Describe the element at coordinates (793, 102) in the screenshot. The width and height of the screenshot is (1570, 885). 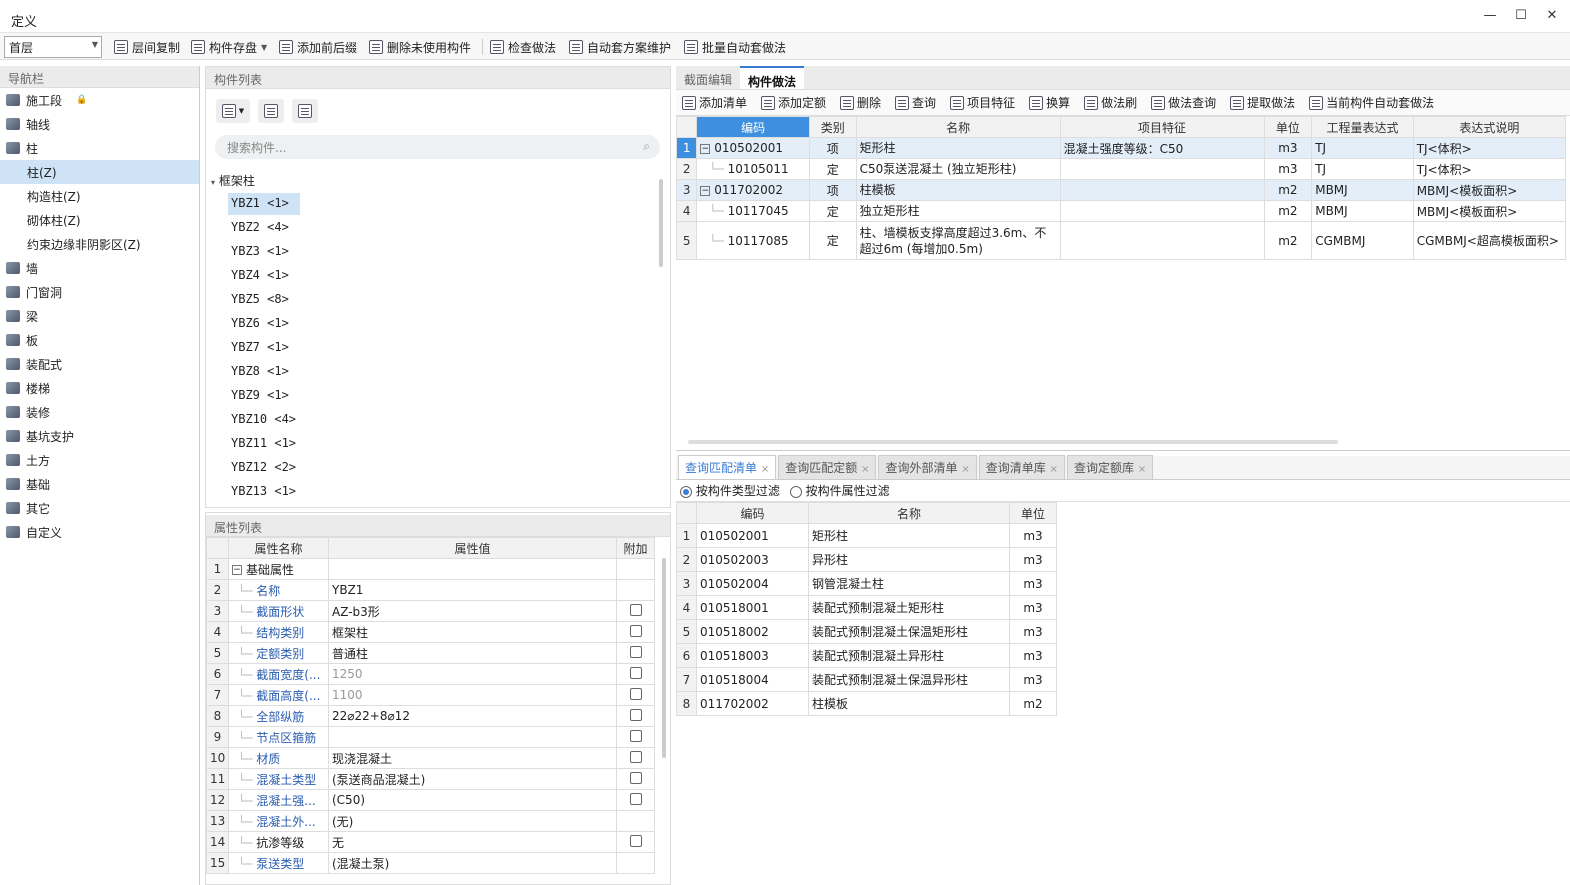
I see `method-tool-button: 添加定额` at that location.